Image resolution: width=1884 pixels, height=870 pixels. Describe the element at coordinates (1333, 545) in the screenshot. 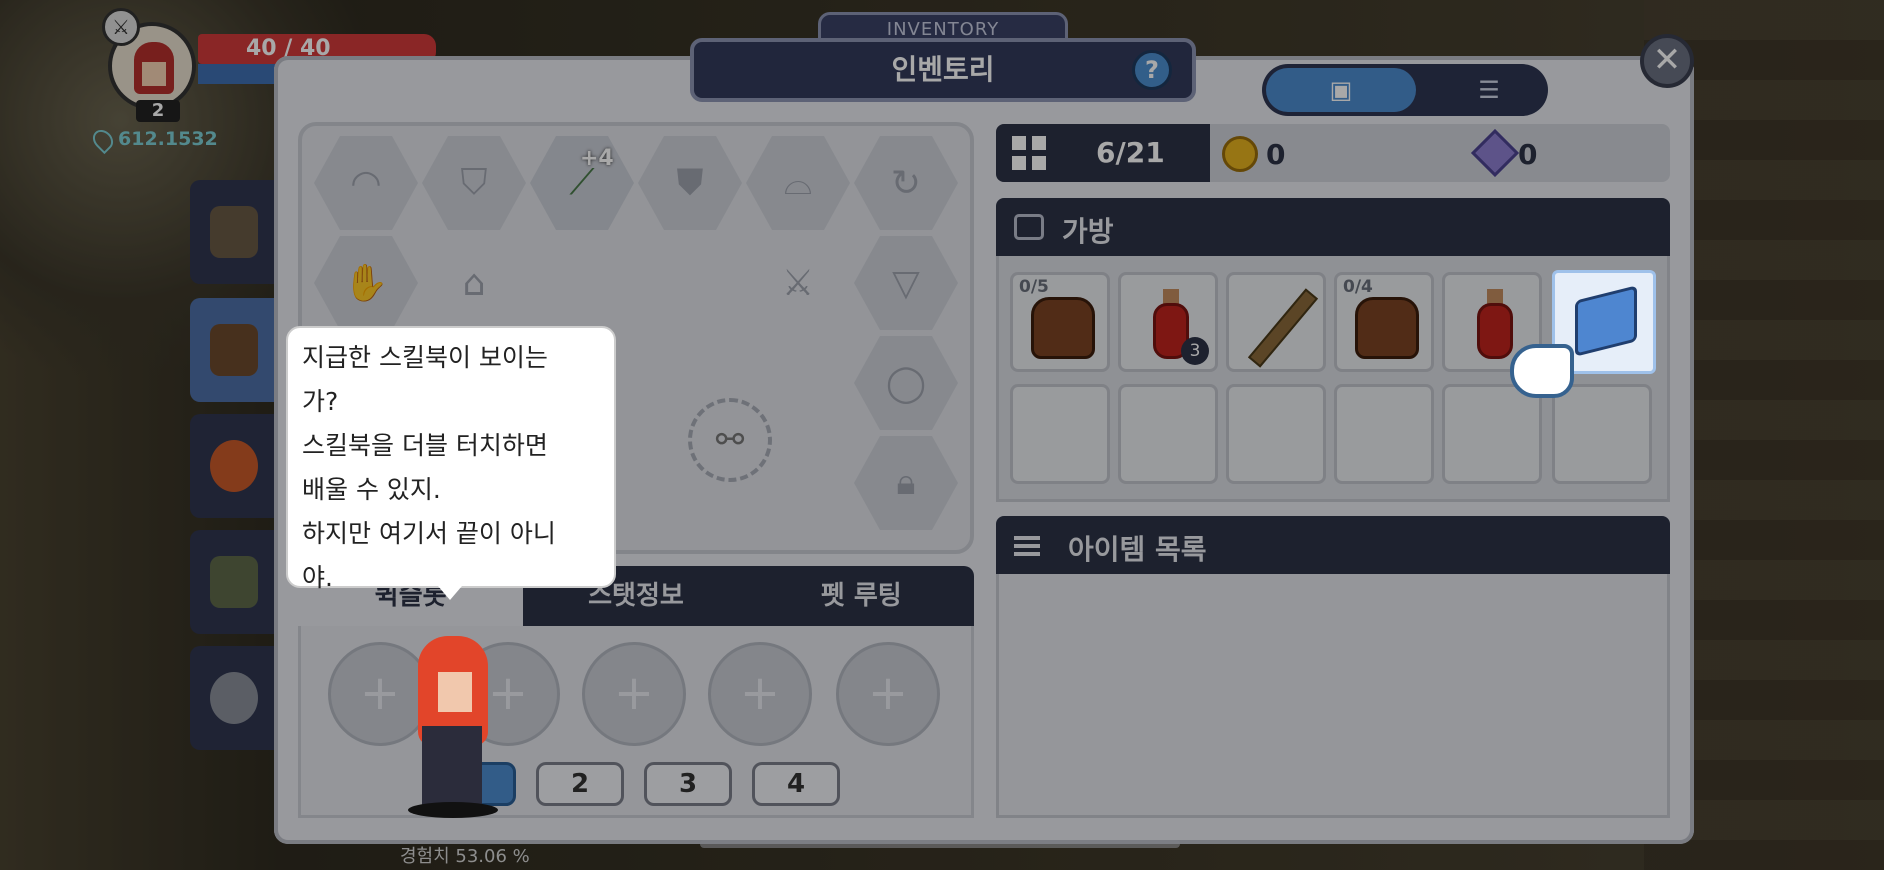

I see `item-list-header: 아이템 목록` at that location.